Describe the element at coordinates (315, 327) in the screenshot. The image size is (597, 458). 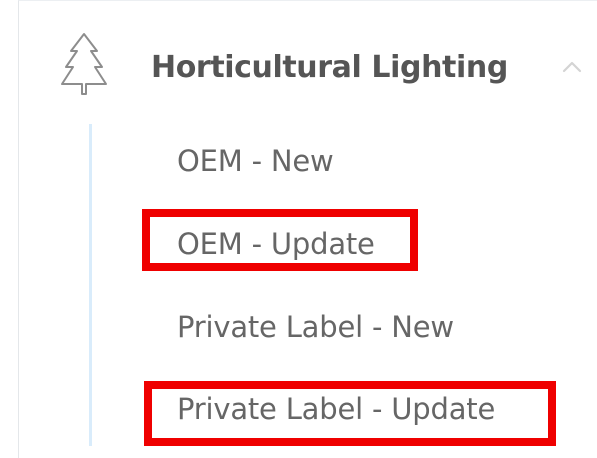
I see `submenu-item-private-label-new: Private Label - New` at that location.